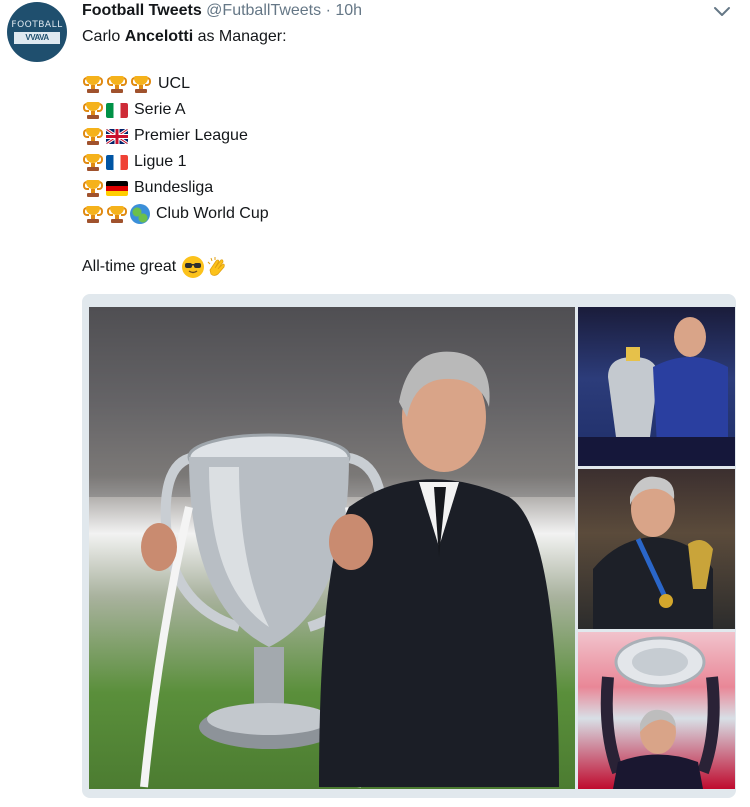  I want to click on medal-illustration, so click(653, 552).